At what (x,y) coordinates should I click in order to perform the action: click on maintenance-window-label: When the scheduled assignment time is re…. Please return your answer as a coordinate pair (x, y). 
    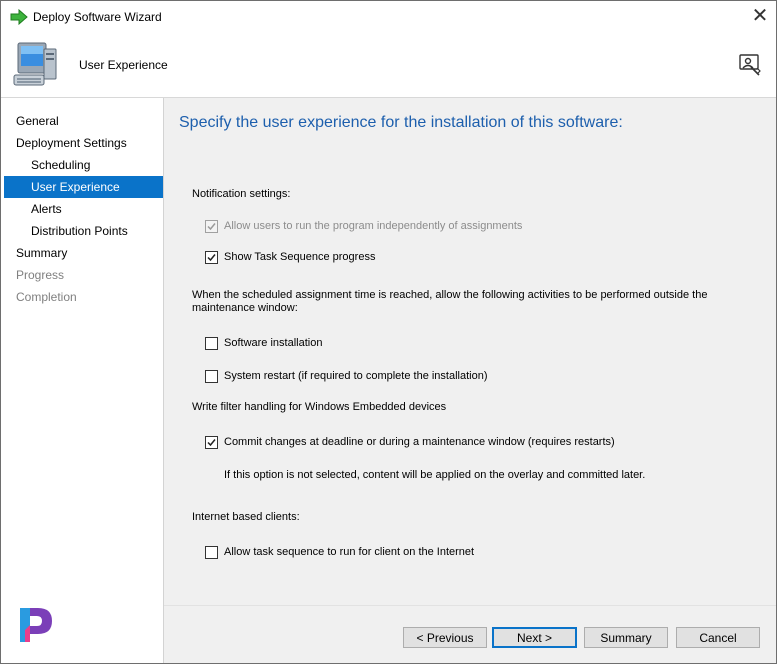
    Looking at the image, I should click on (450, 295).